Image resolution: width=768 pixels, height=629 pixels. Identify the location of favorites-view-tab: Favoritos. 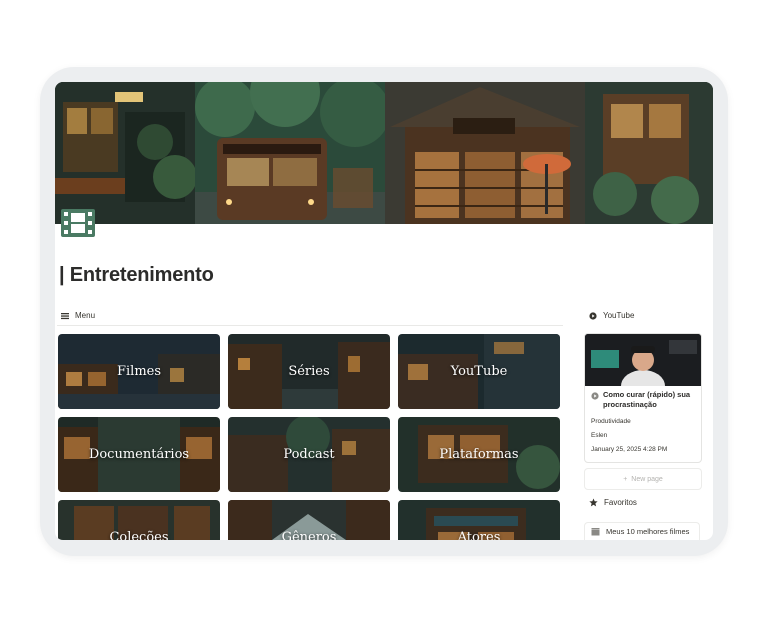
(613, 502).